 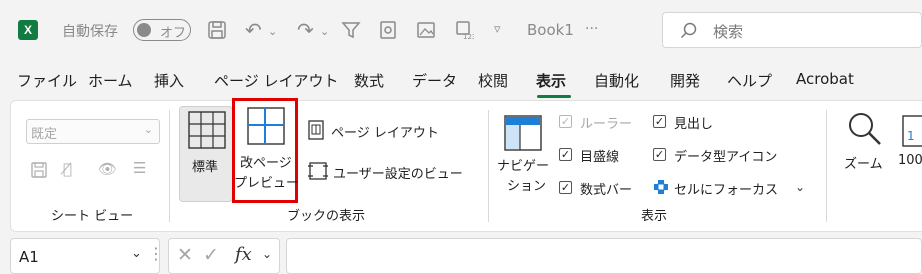 I want to click on checkbox-checked-disabled-icon: ✓, so click(x=565, y=121).